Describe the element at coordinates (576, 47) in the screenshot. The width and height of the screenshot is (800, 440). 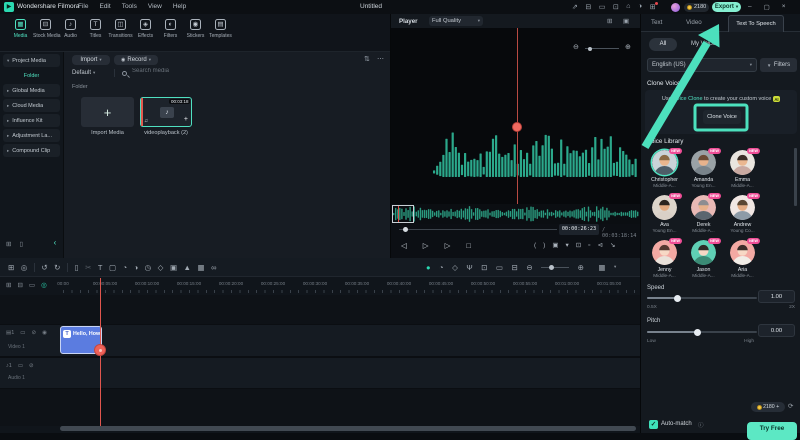
I see `zoom-out-icon: ⊖` at that location.